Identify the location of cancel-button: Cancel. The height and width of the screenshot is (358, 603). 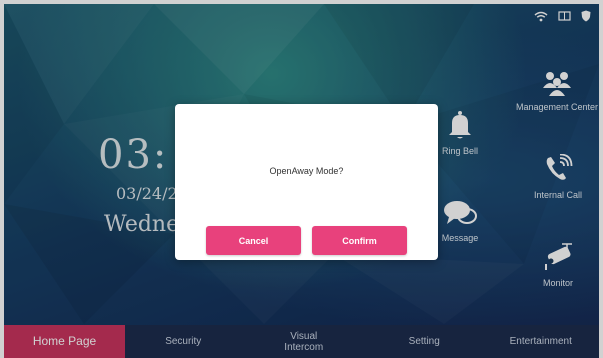
(253, 240).